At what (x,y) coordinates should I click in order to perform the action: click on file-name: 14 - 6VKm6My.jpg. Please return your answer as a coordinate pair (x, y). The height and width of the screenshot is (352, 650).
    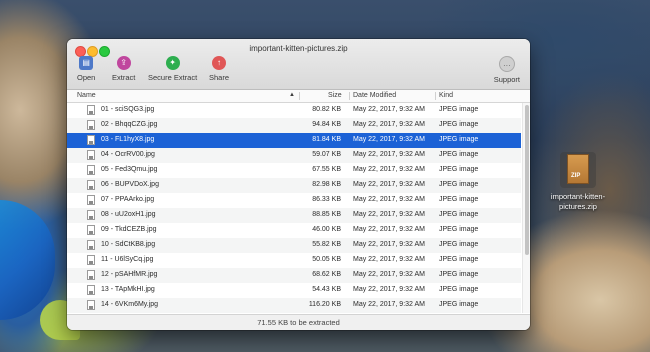
    Looking at the image, I should click on (130, 304).